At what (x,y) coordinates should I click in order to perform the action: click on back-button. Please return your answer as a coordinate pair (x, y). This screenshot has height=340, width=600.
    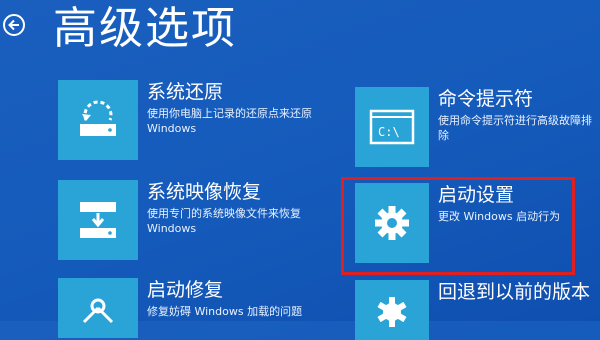
    Looking at the image, I should click on (14, 25).